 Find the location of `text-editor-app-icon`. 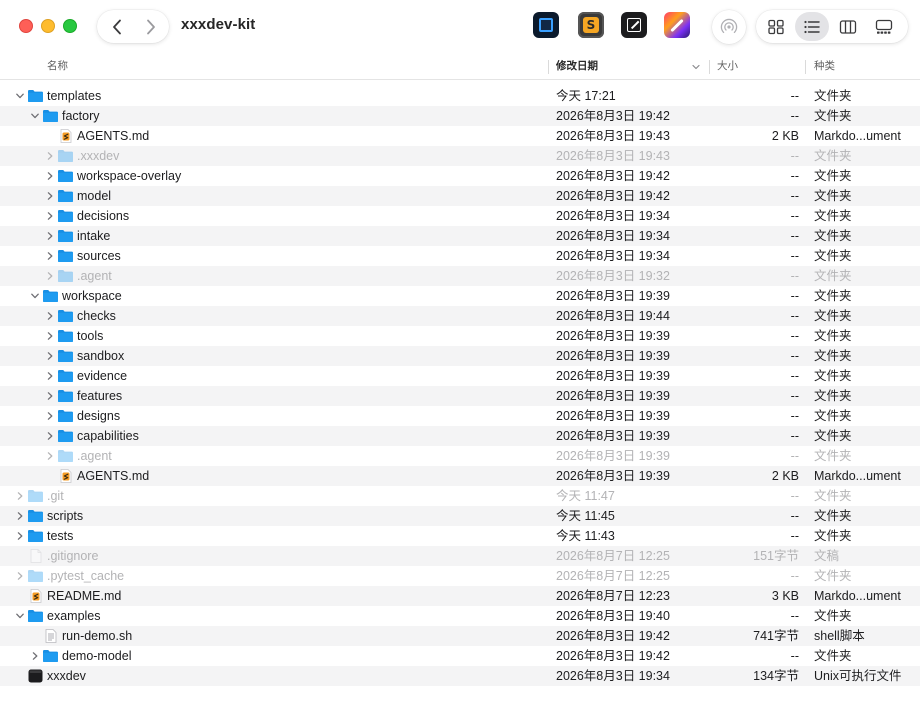

text-editor-app-icon is located at coordinates (634, 25).